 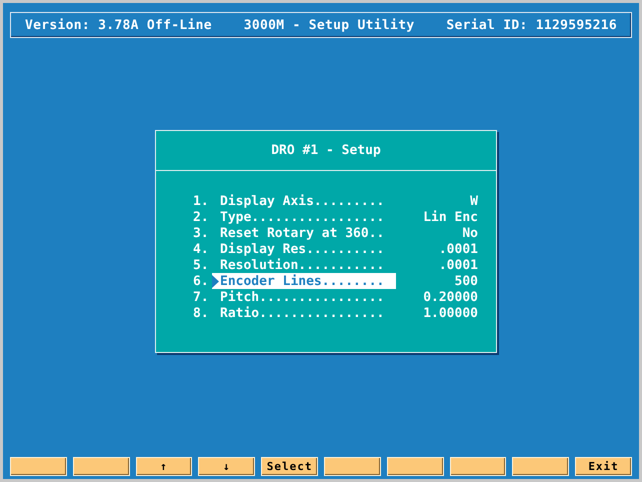 I want to click on item-value: 0.20000, so click(x=450, y=297).